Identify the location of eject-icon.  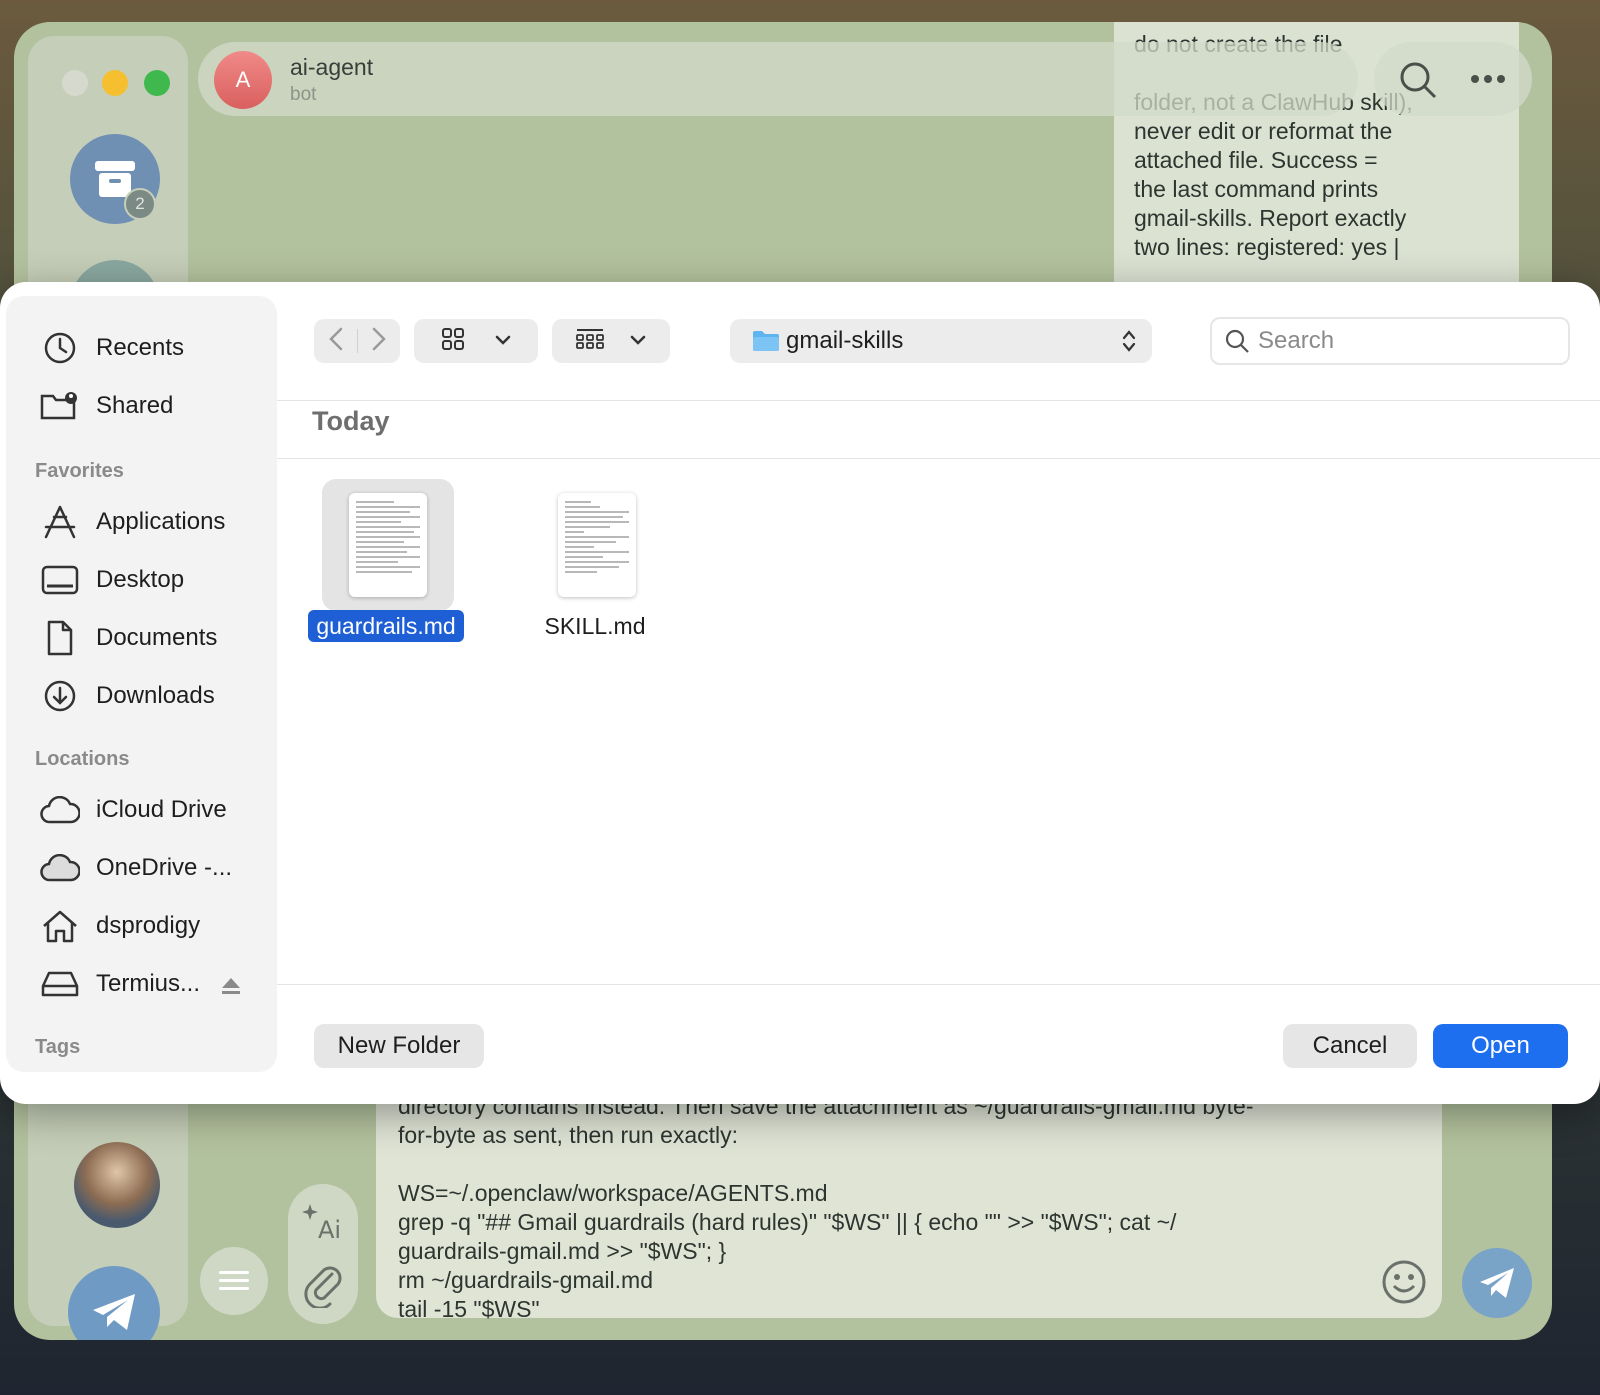
(231, 988).